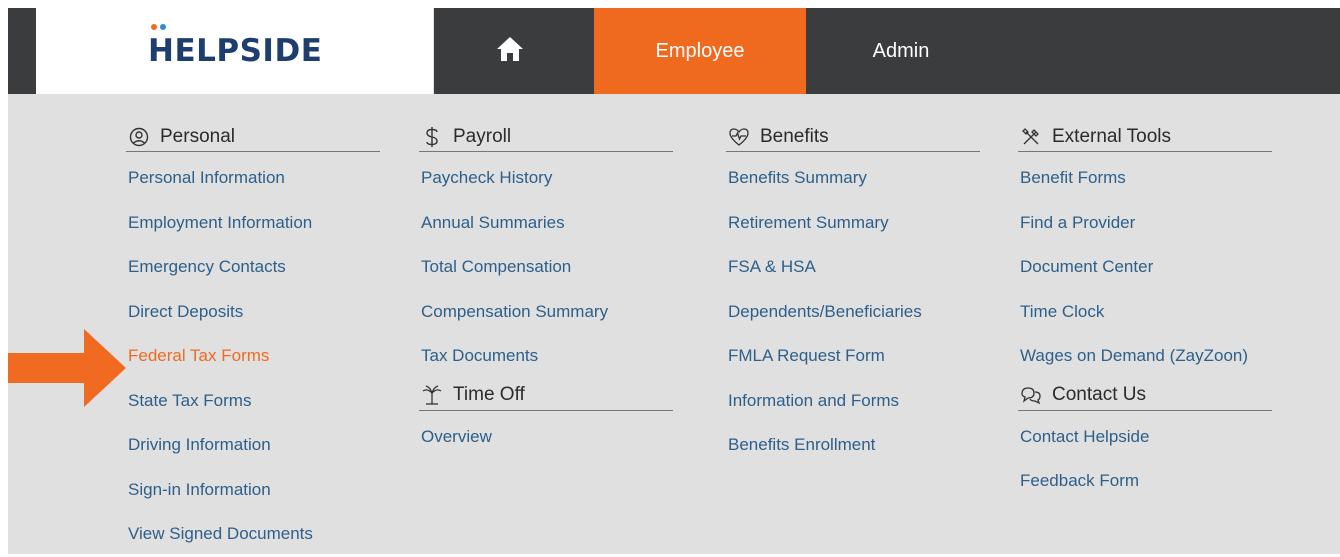 The image size is (1340, 557). What do you see at coordinates (1146, 356) in the screenshot?
I see `menu-link-wages-on-demand: Wages on Demand (ZayZoon)` at bounding box center [1146, 356].